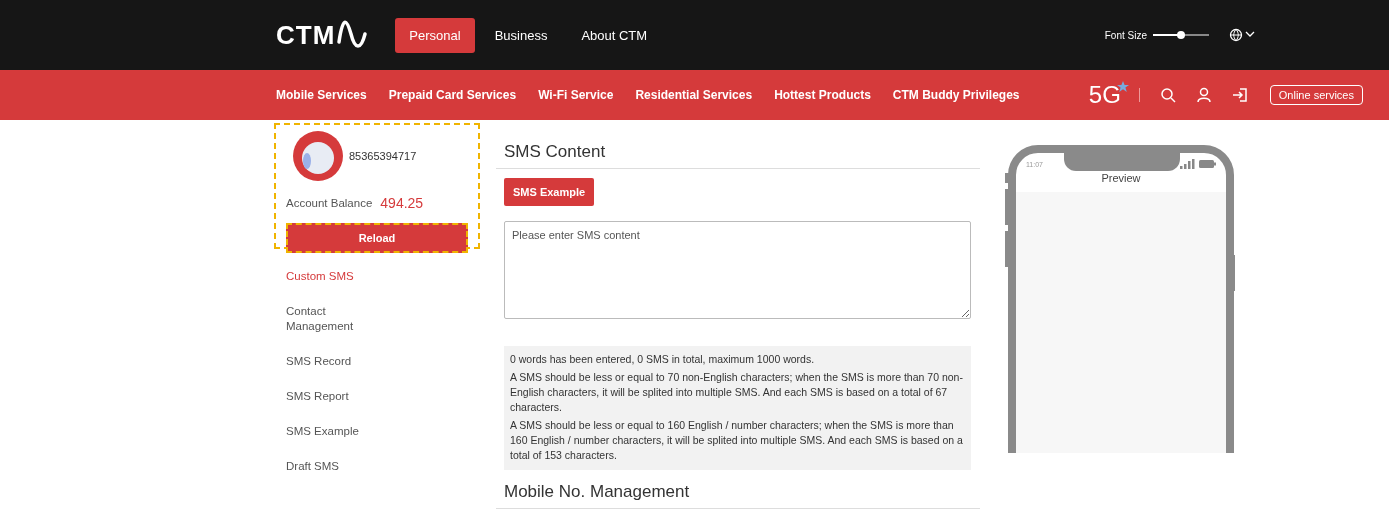 Image resolution: width=1389 pixels, height=514 pixels. I want to click on battery-icon, so click(1207, 164).